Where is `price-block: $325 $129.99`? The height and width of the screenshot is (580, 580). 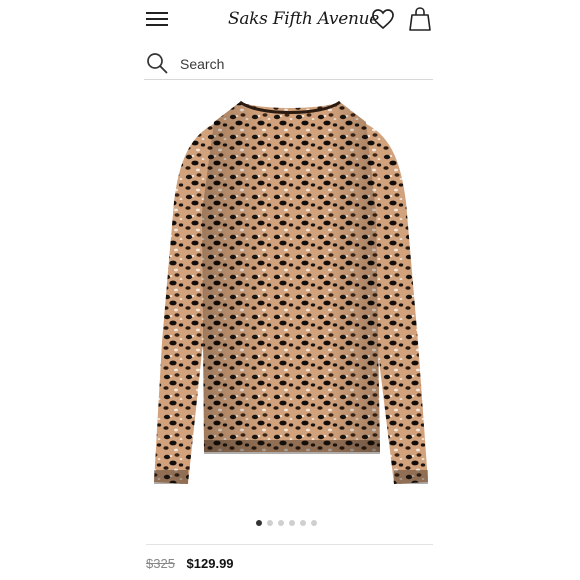
price-block: $325 $129.99 is located at coordinates (190, 563).